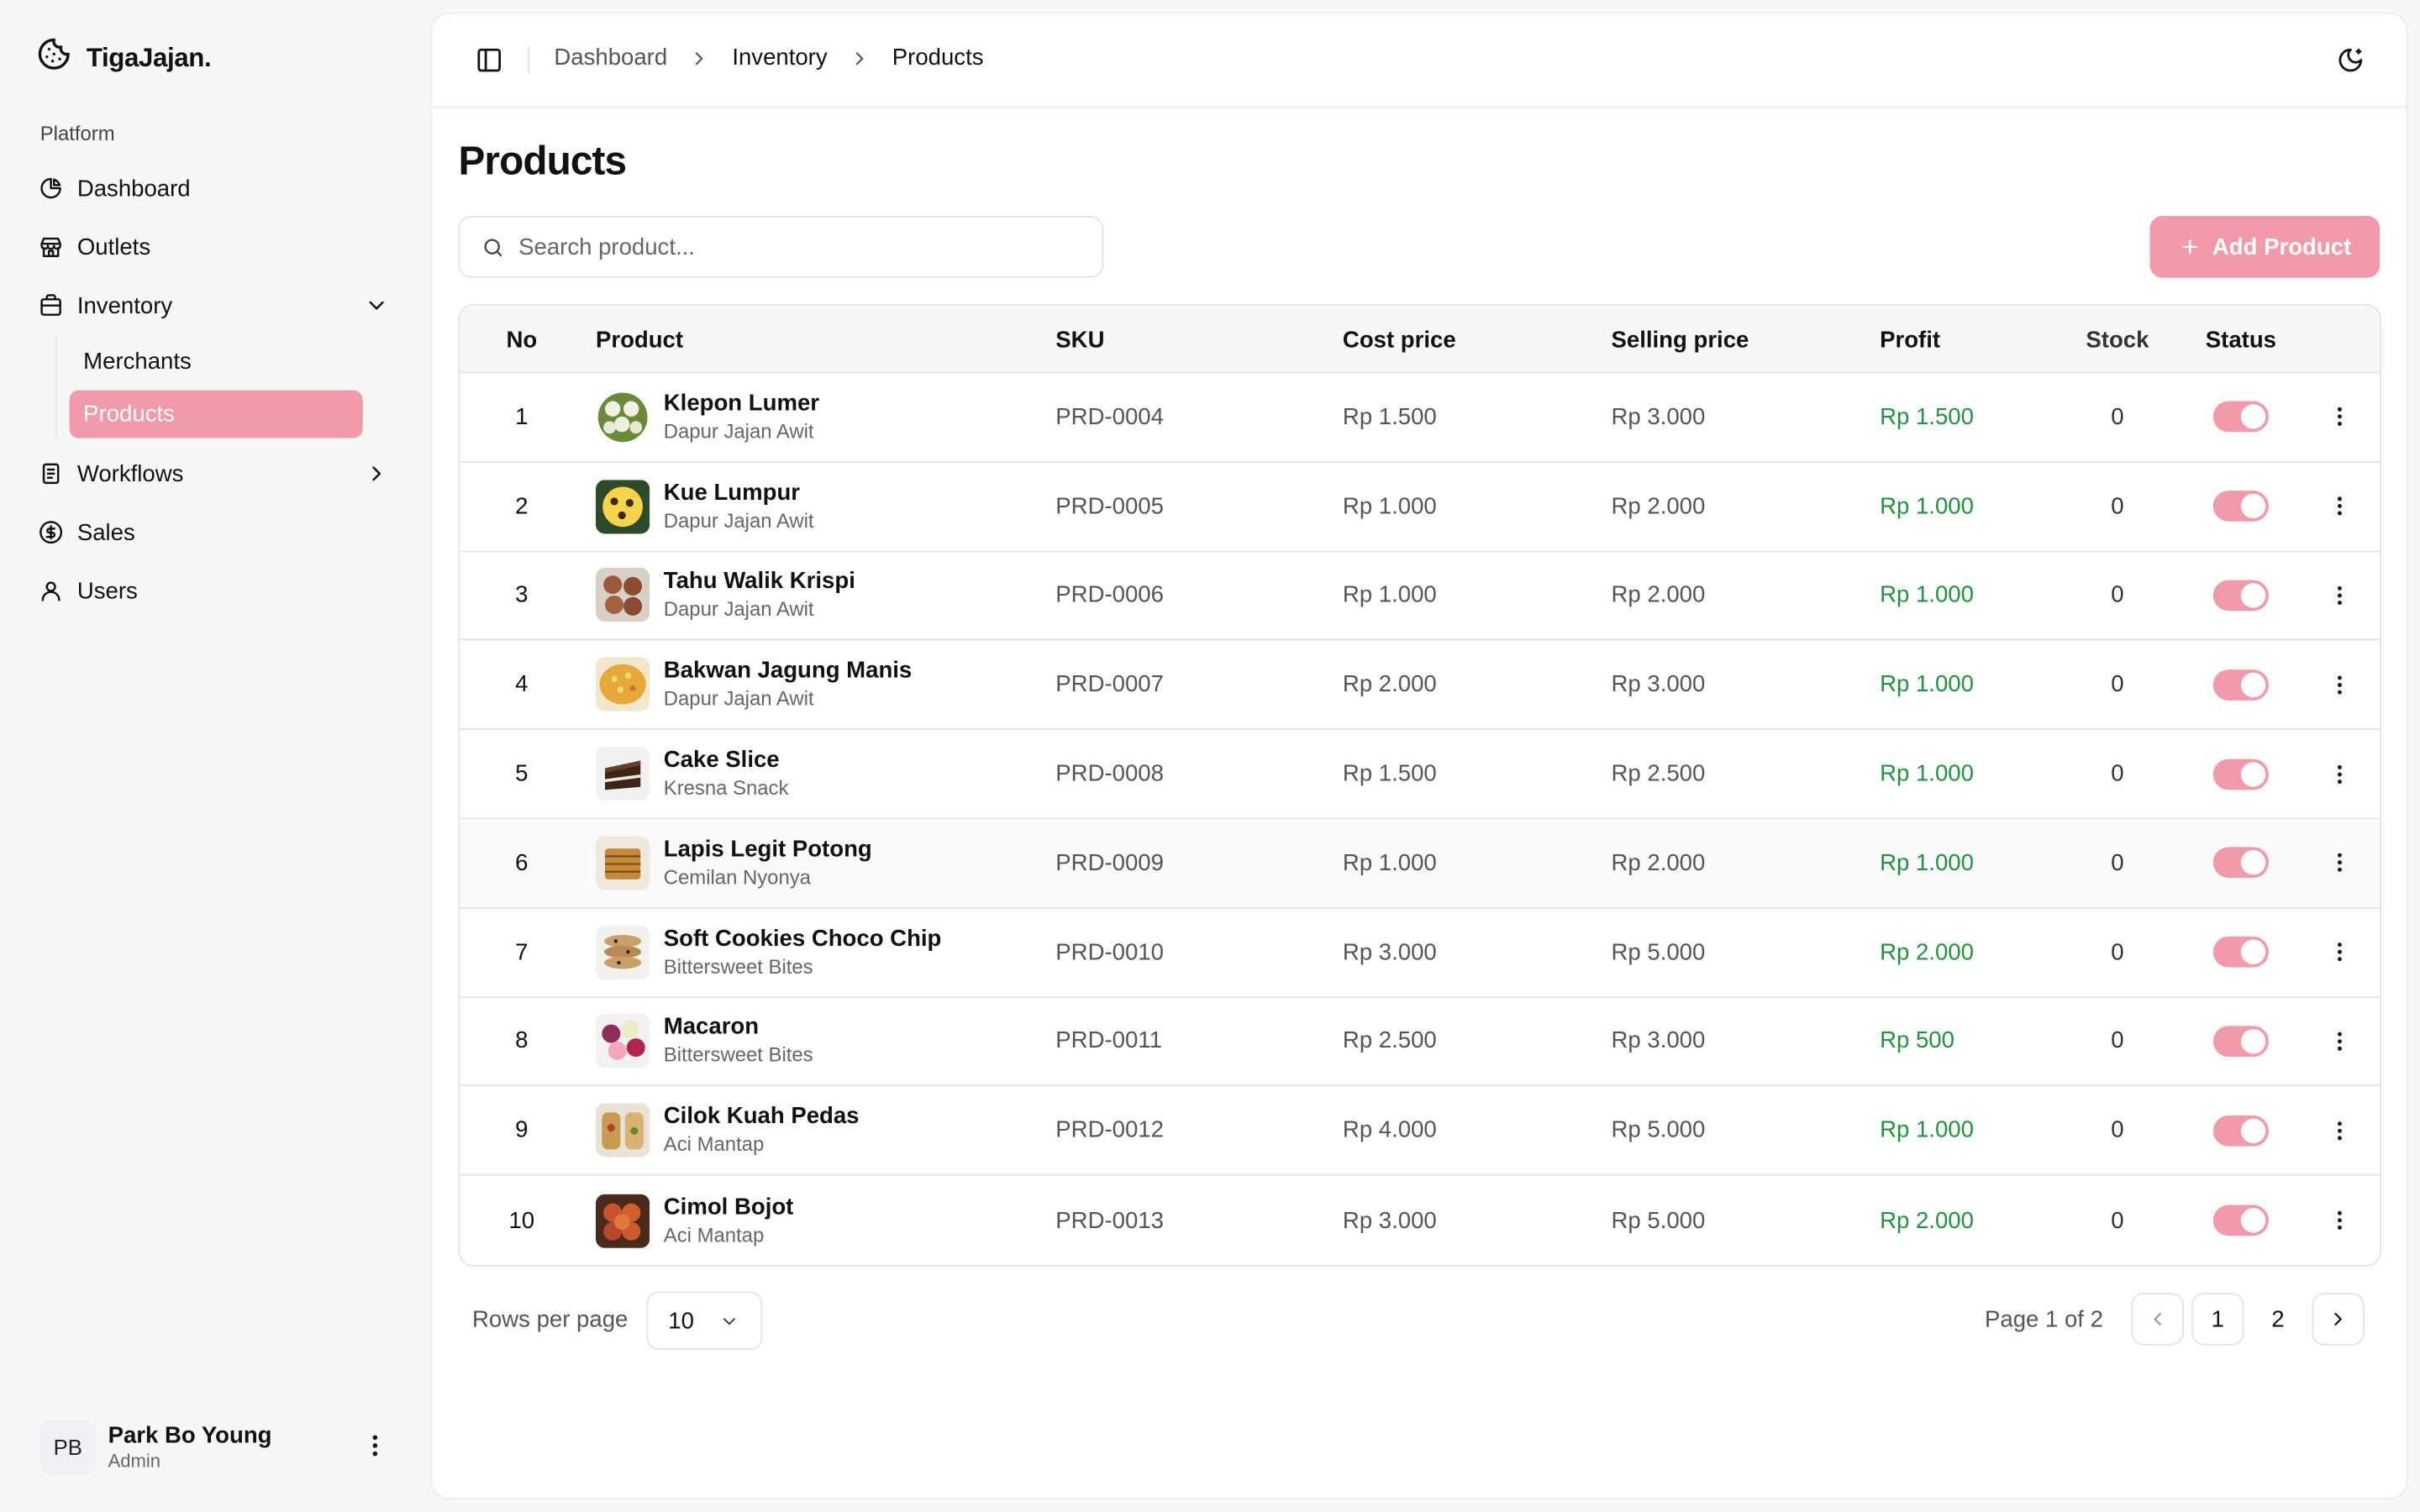 Image resolution: width=2420 pixels, height=1512 pixels. What do you see at coordinates (214, 247) in the screenshot?
I see `sidebar-item-outlets: Outlets` at bounding box center [214, 247].